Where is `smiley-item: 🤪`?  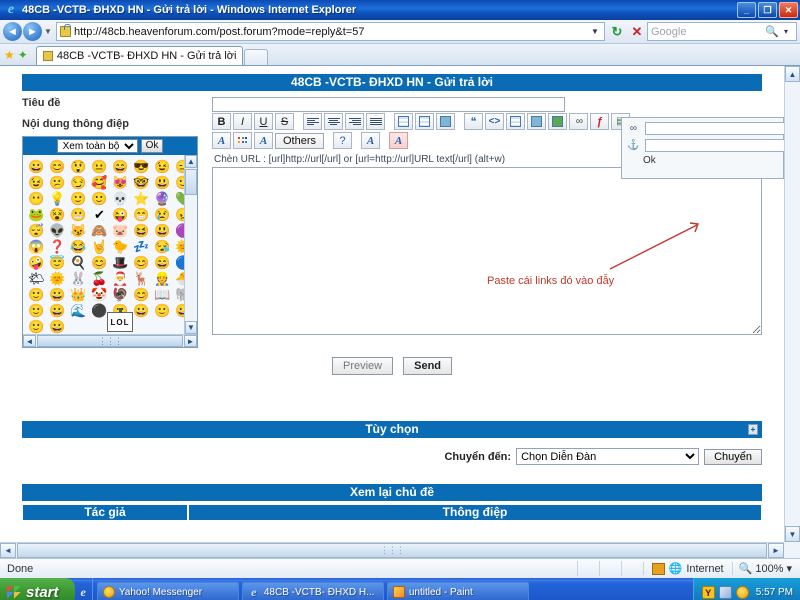
smiley-item: 🤪 is located at coordinates (36, 262).